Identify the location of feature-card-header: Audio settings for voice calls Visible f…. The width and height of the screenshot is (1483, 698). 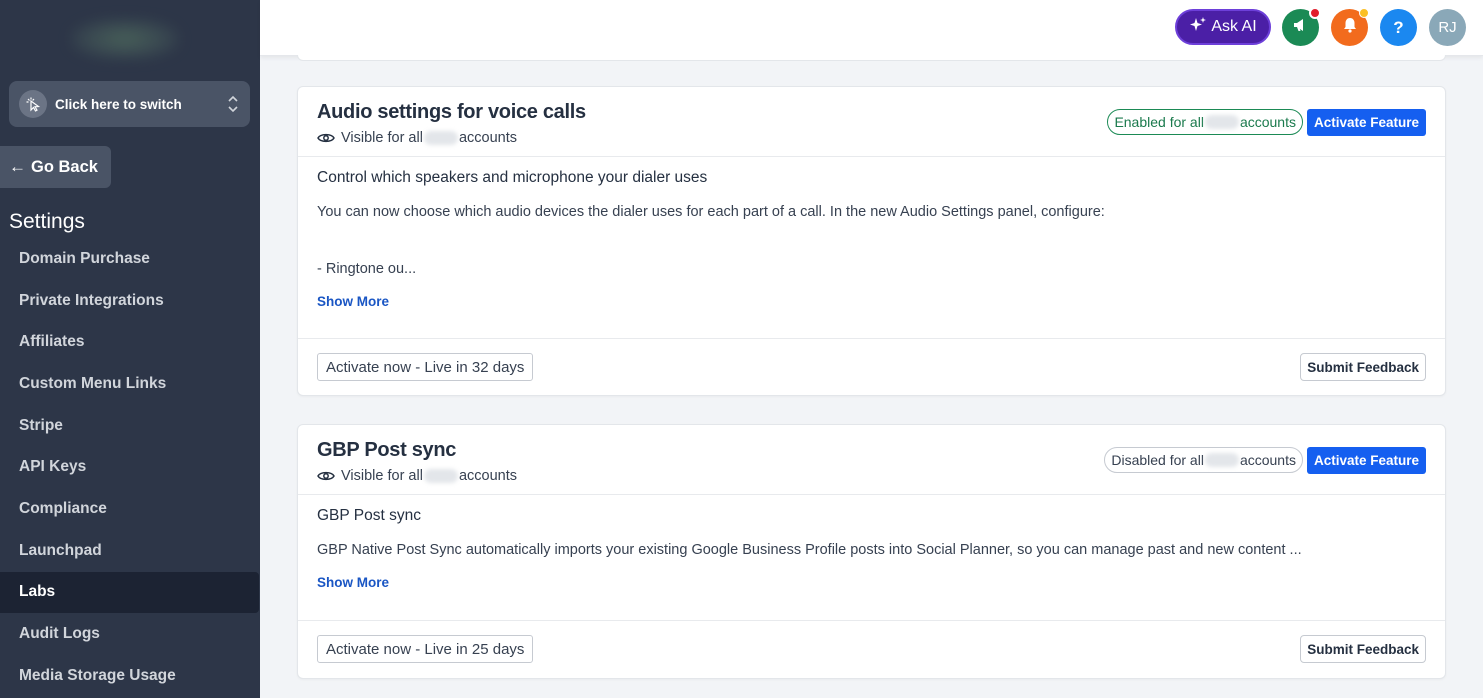
(871, 122).